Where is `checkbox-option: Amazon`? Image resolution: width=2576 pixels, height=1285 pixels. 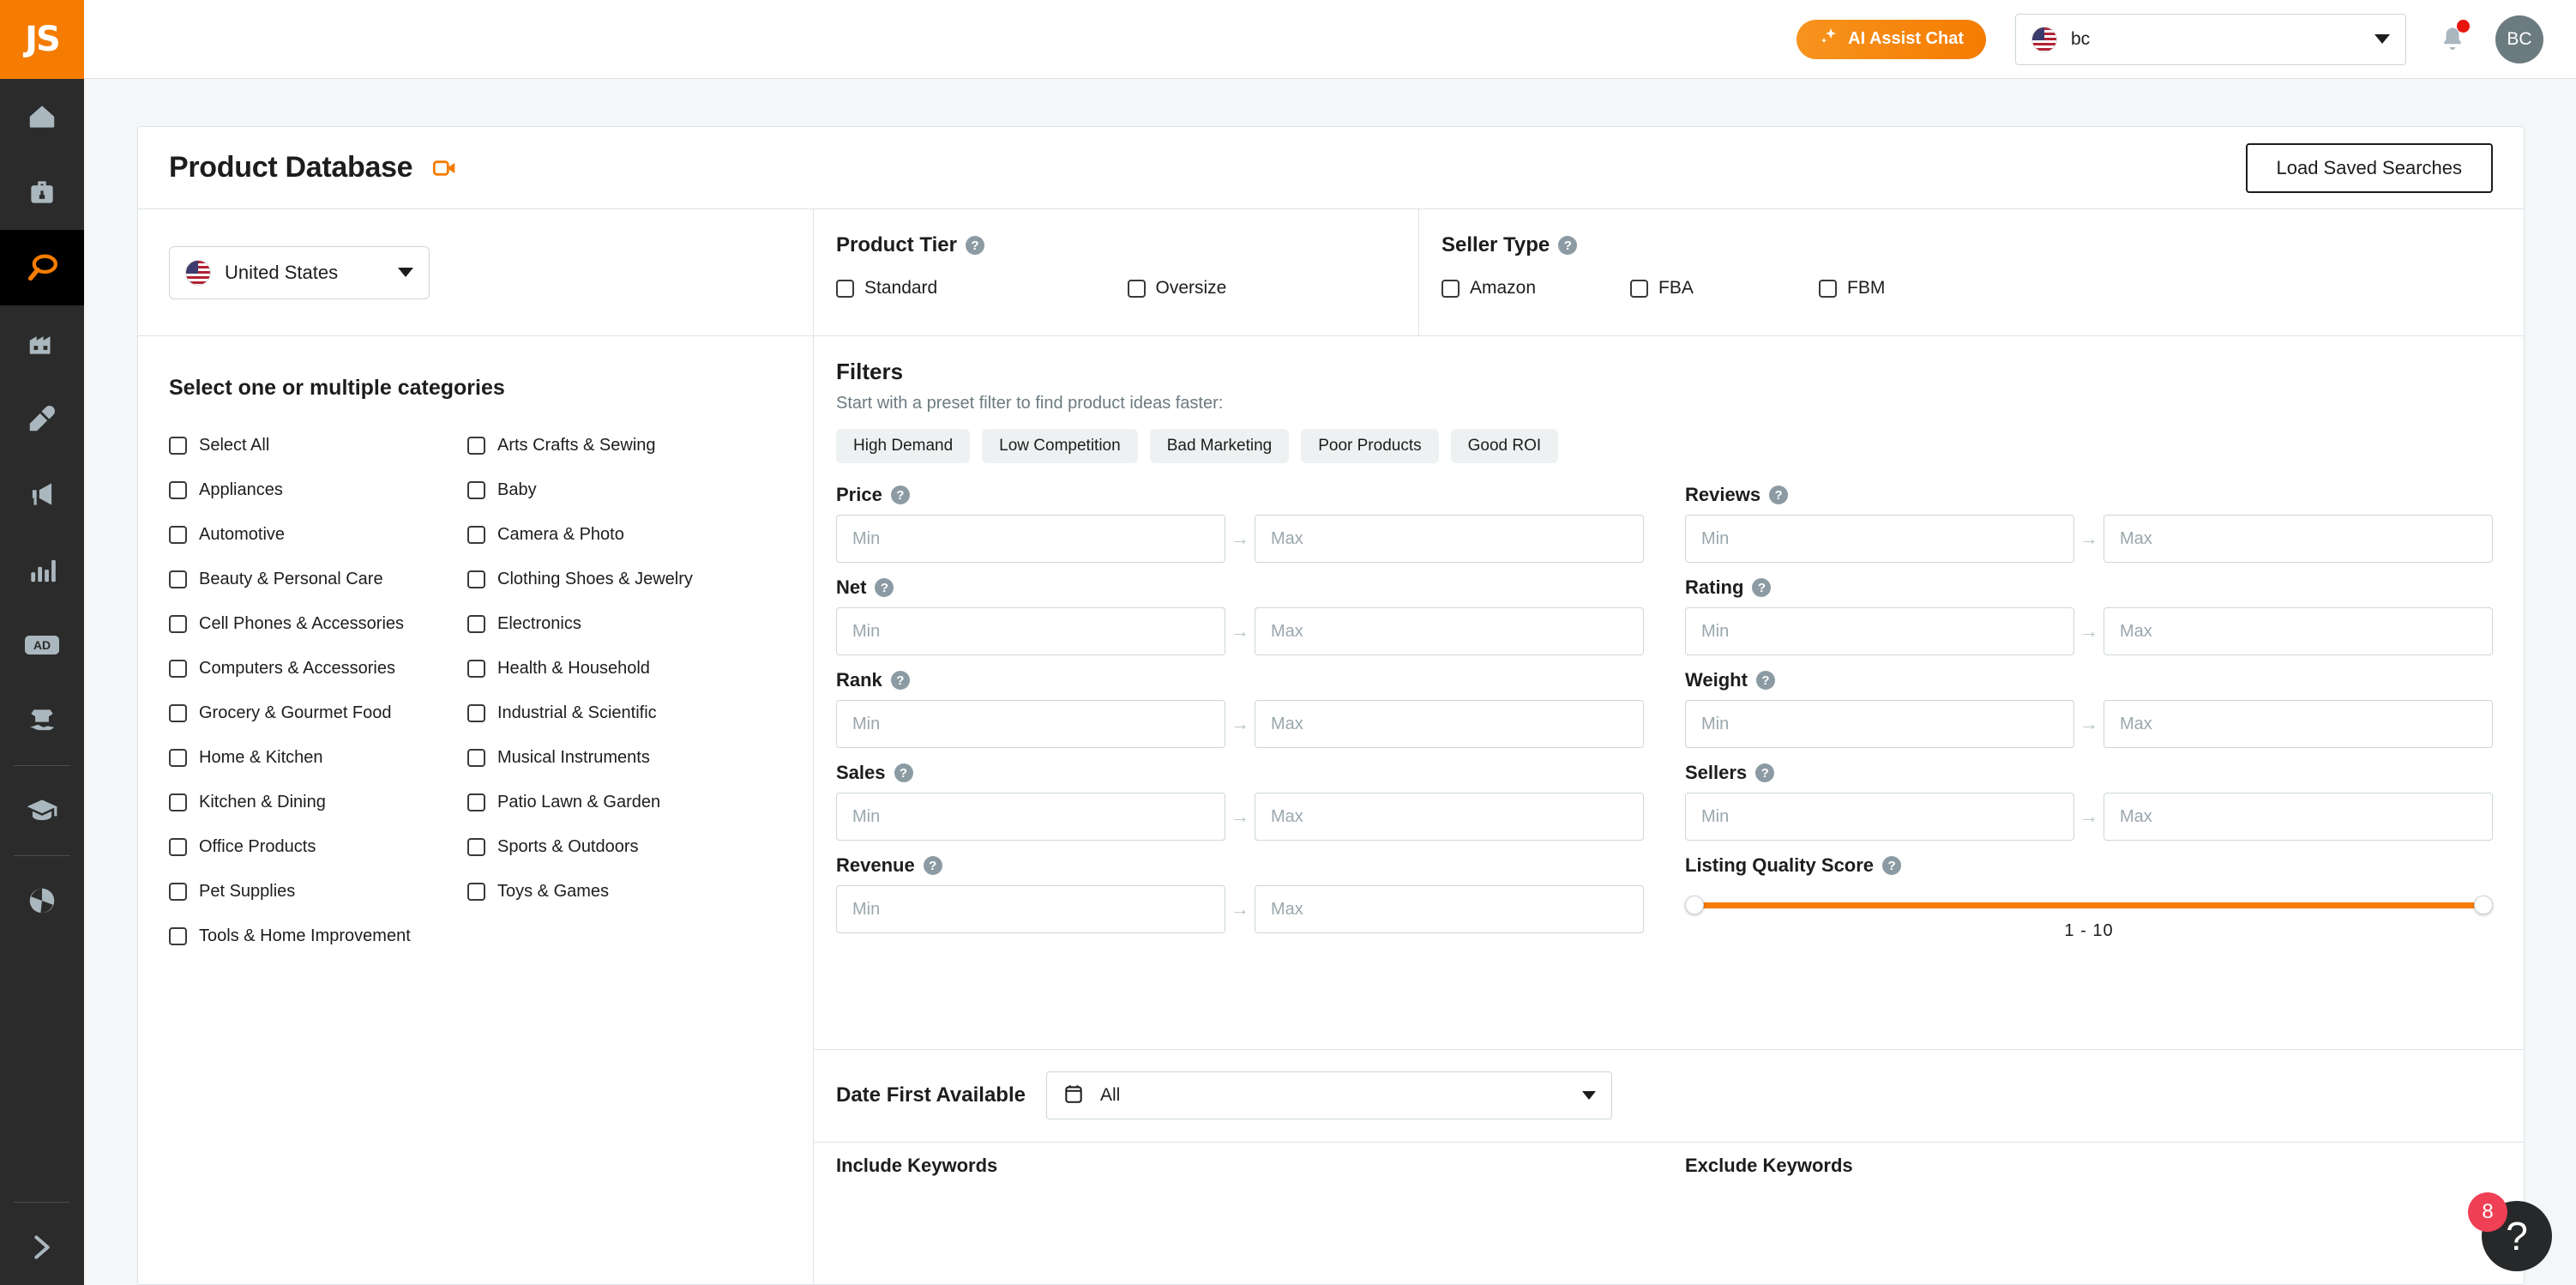
checkbox-option: Amazon is located at coordinates (1535, 288).